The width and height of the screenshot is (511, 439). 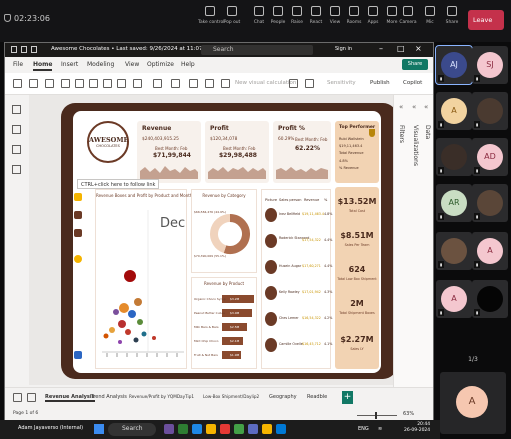 I want to click on gallery-pager: 1/3, so click(x=473, y=359).